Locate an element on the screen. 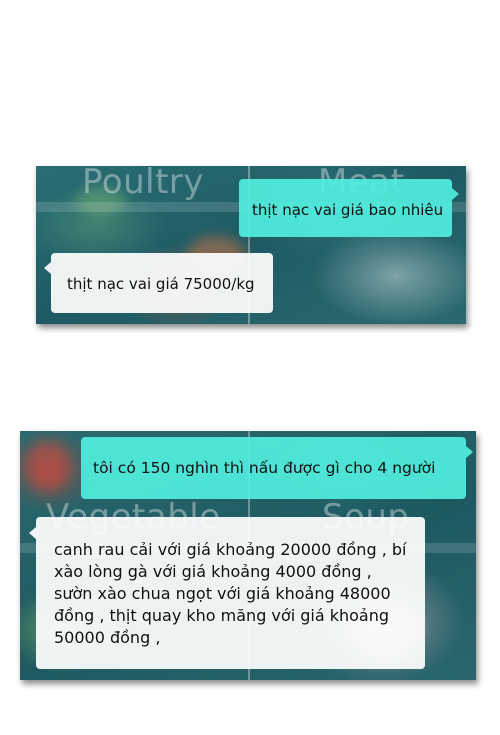  user-message-text: thịt nạc vai giá bao nhiêu is located at coordinates (348, 210).